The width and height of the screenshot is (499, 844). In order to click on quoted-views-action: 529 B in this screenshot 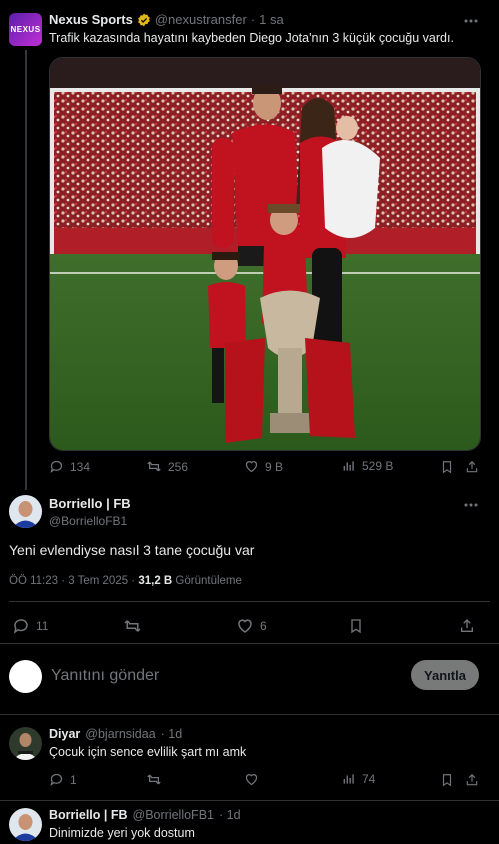, I will do `click(367, 466)`.